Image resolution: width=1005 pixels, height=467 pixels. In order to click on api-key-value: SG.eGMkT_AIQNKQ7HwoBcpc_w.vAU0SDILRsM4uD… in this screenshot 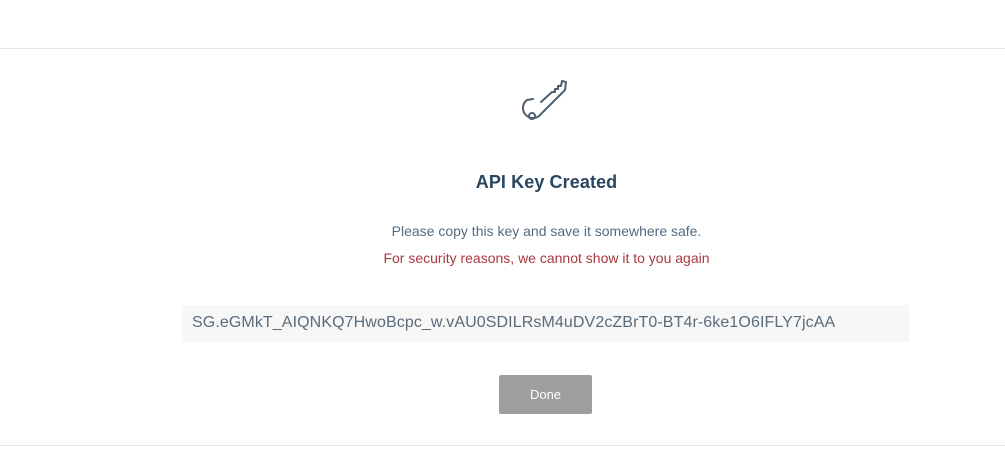, I will do `click(513, 323)`.